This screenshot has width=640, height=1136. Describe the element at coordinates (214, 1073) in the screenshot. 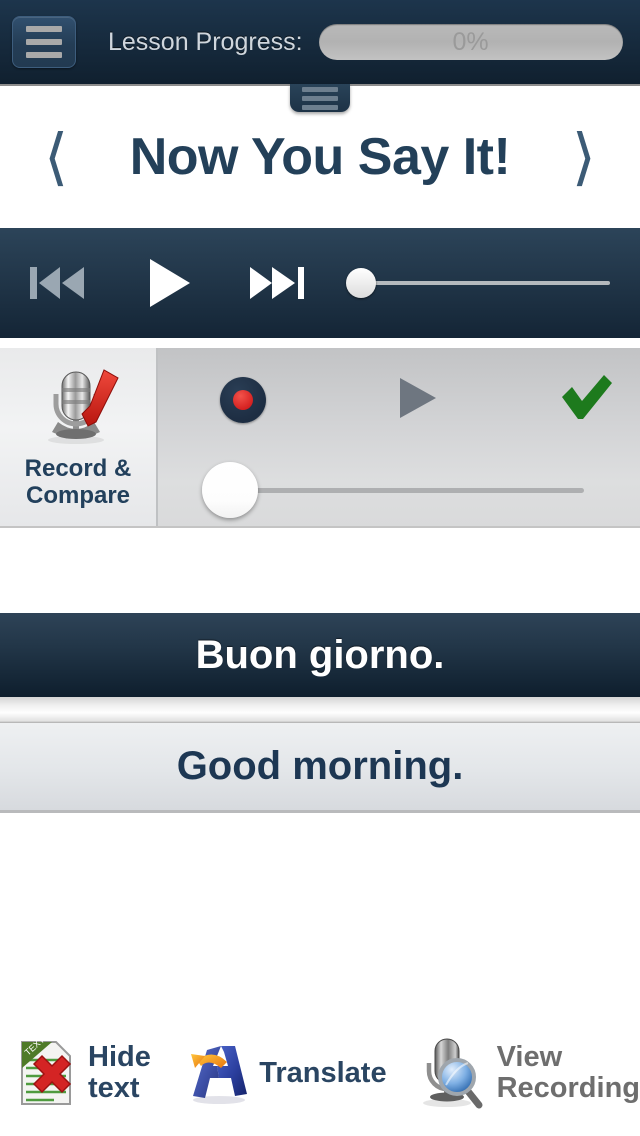

I see `translate-letter-a-icon` at that location.